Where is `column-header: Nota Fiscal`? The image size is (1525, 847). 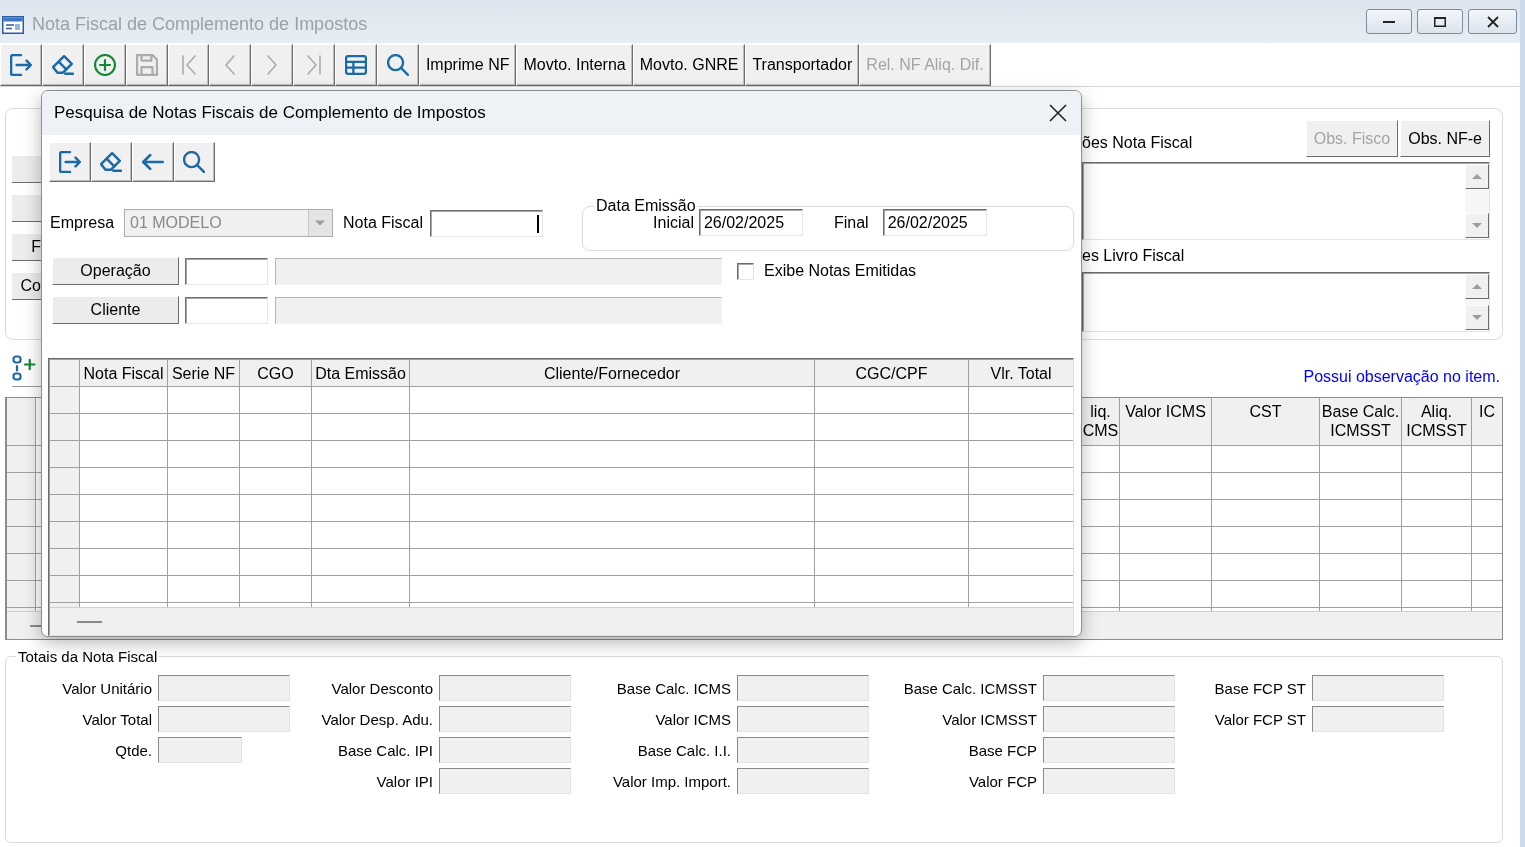
column-header: Nota Fiscal is located at coordinates (124, 373).